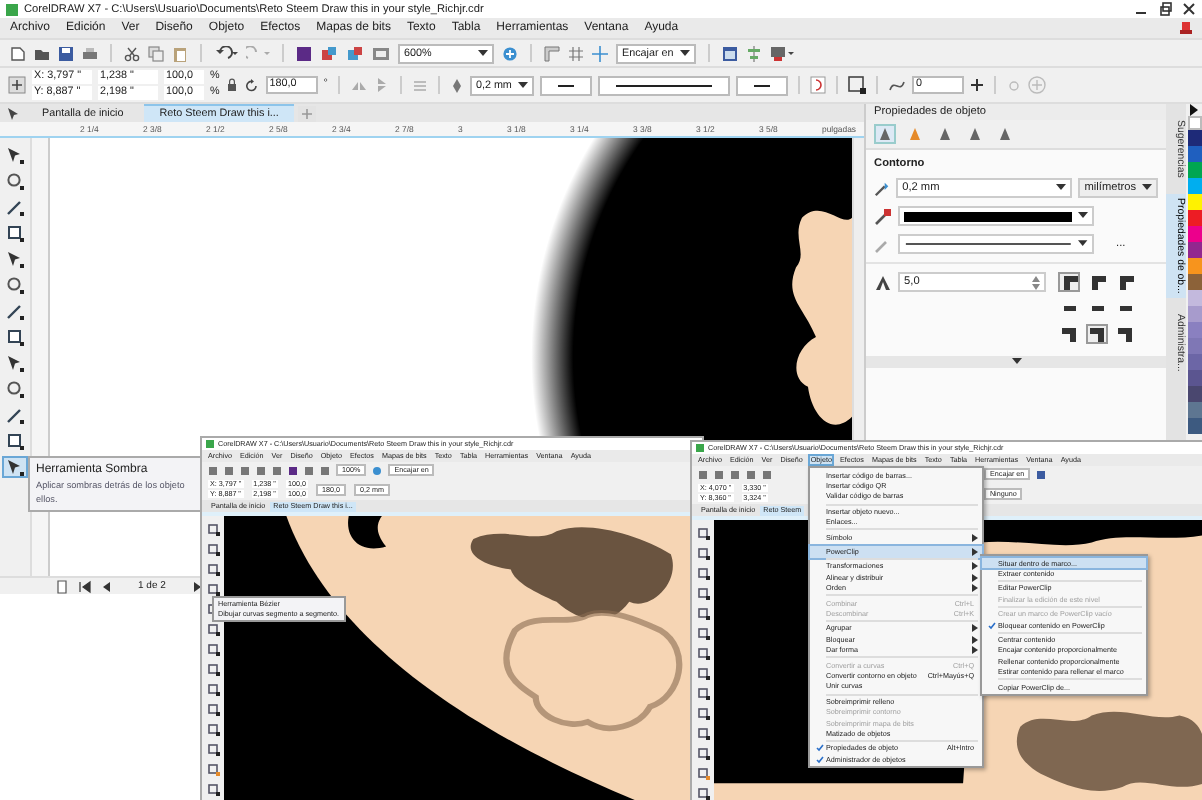 The image size is (1202, 800). I want to click on scale-outline-icon, so click(856, 85).